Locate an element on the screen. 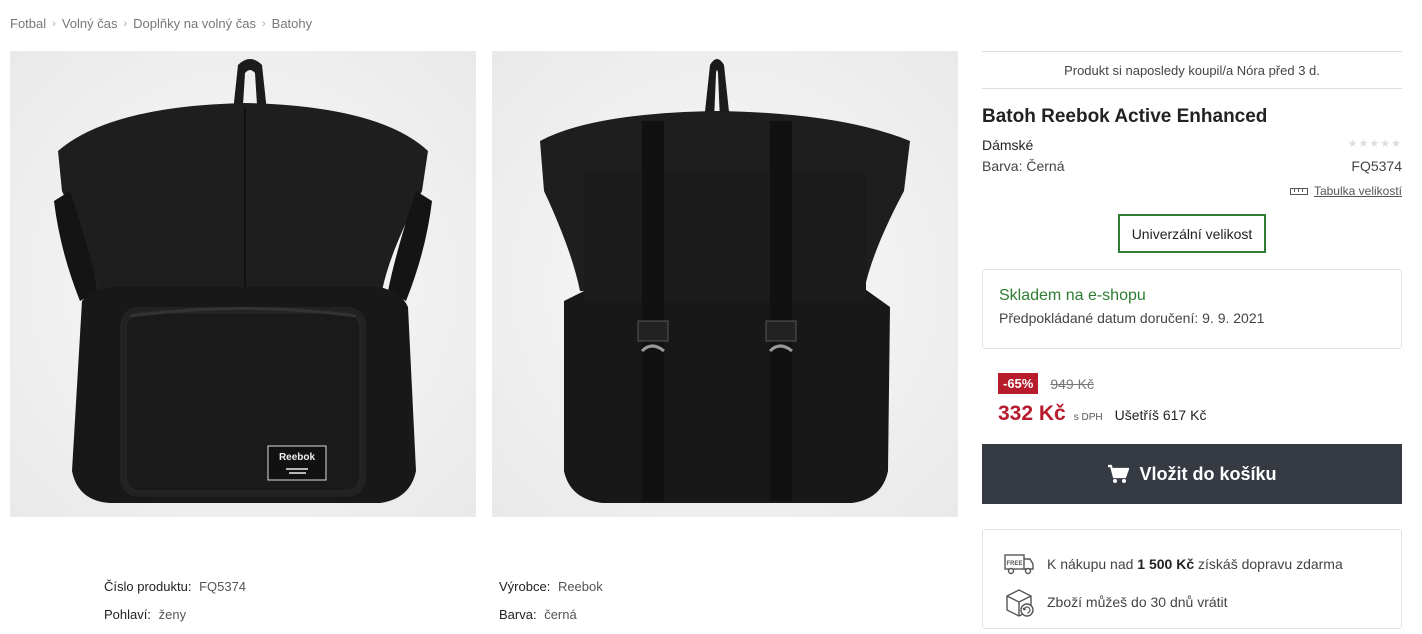 The height and width of the screenshot is (634, 1422). breadcrumb-item-fotbal: Fotbal is located at coordinates (28, 23).